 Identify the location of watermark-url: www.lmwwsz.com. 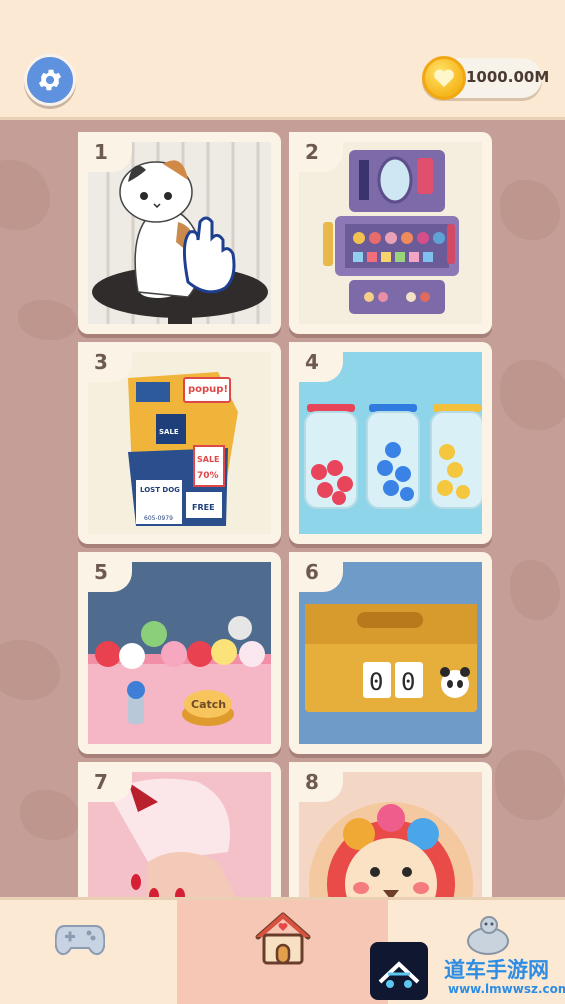
(506, 989).